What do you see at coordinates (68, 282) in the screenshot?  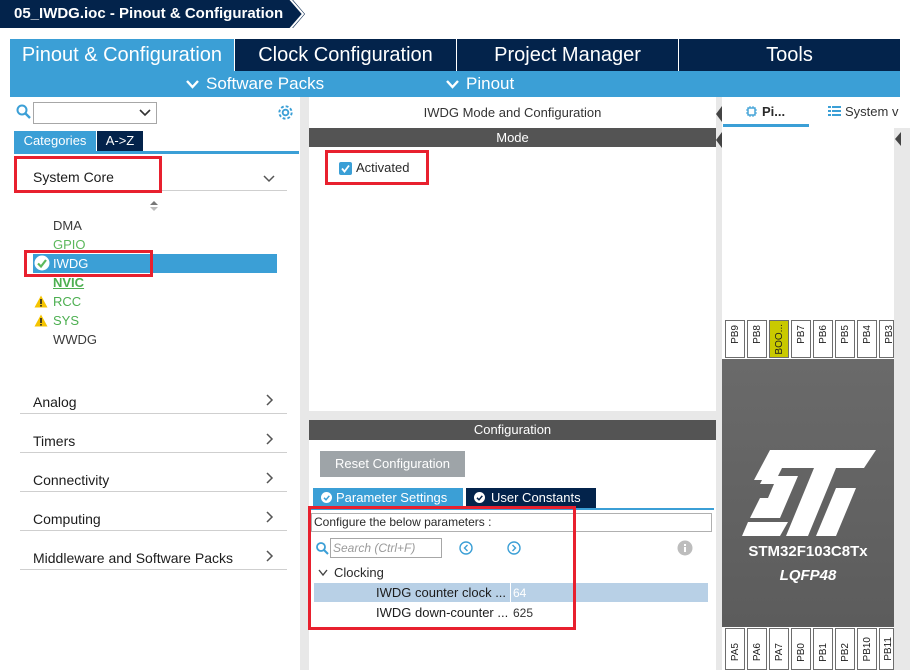 I see `peripheral-nvic: NVIC` at bounding box center [68, 282].